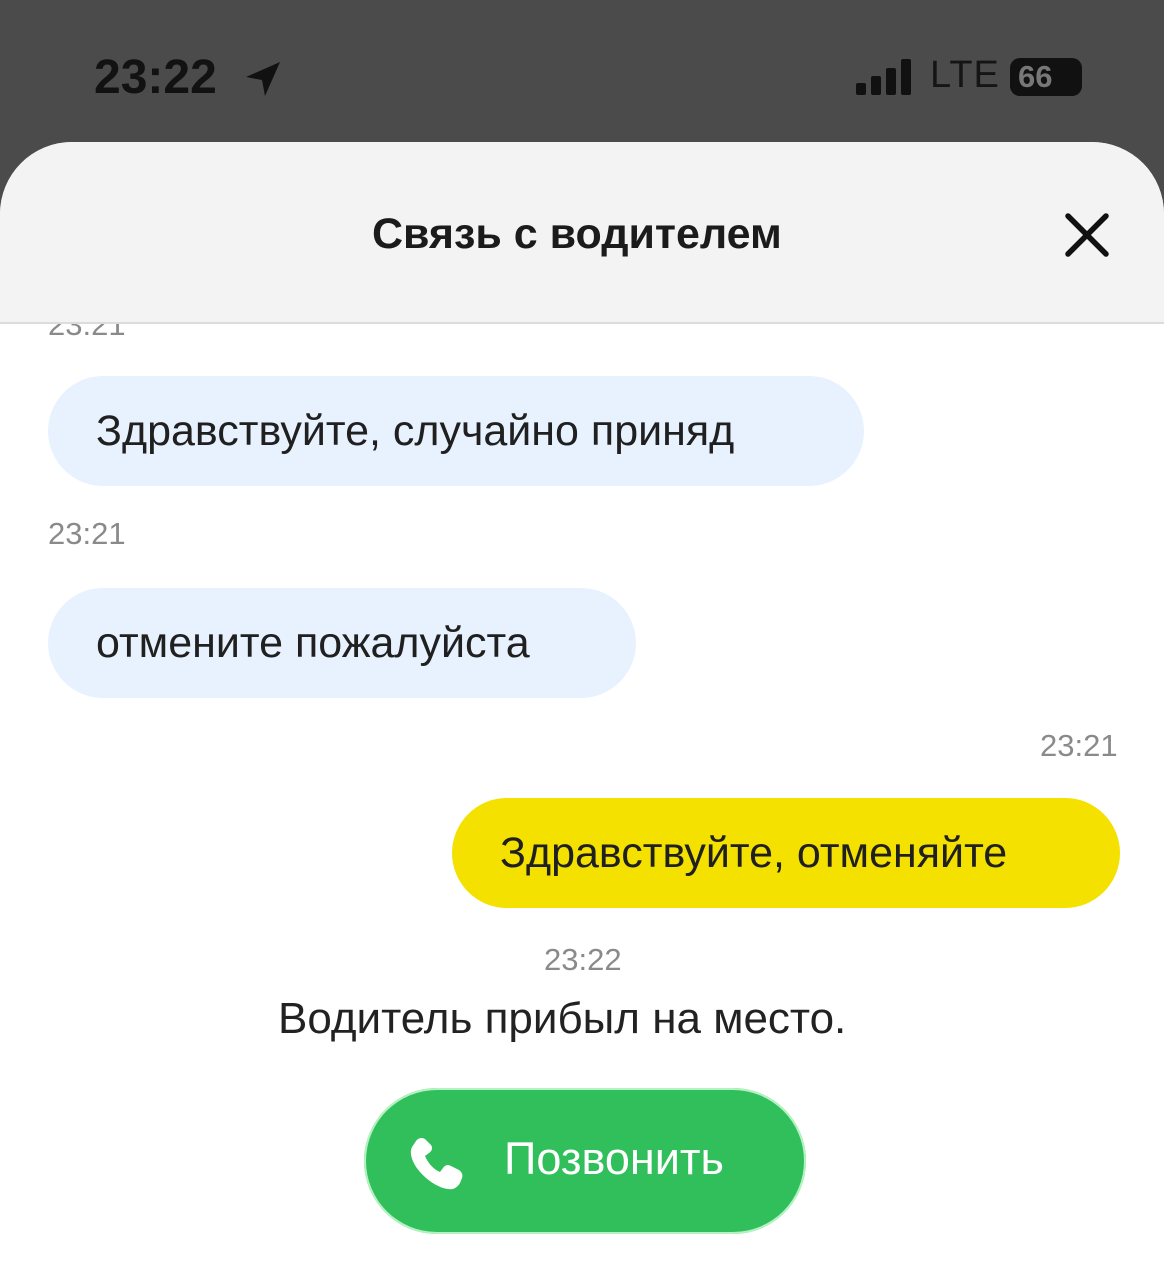  Describe the element at coordinates (614, 1158) in the screenshot. I see `call-button-label: Позвонить` at that location.